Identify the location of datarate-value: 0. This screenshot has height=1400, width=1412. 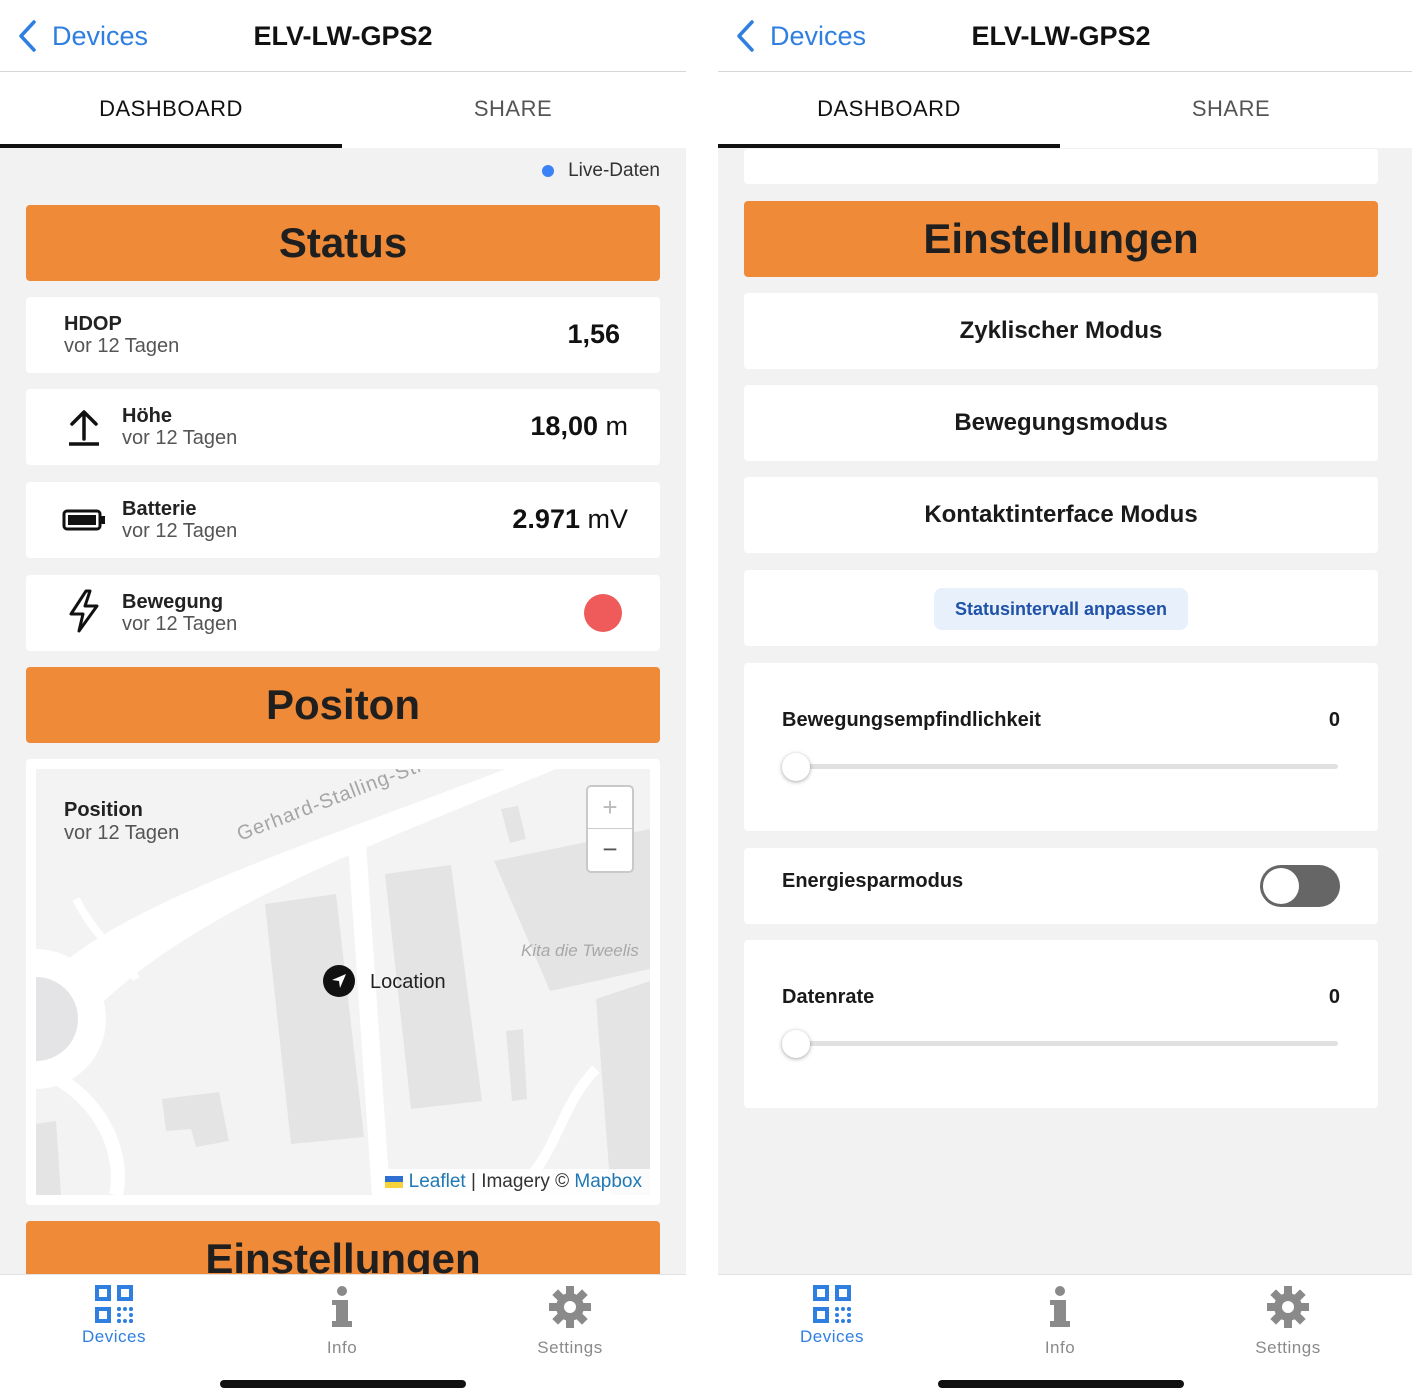
(1334, 997).